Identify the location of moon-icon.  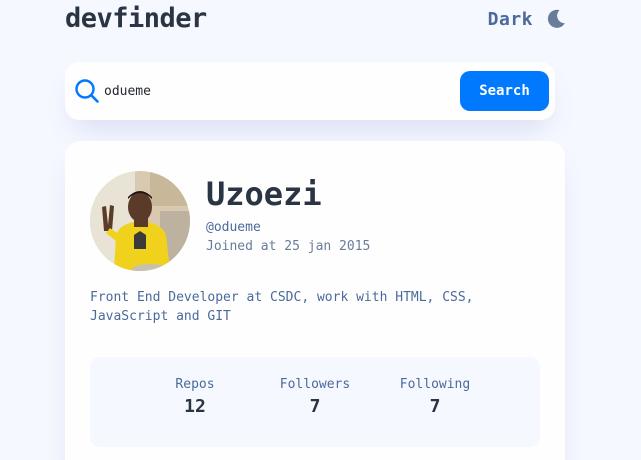
(556, 18).